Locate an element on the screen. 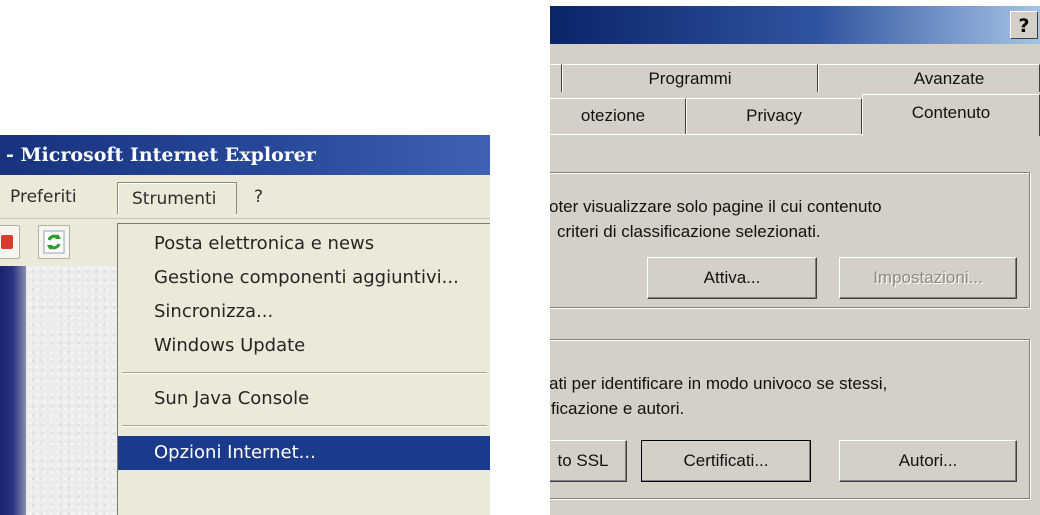 Image resolution: width=1040 pixels, height=515 pixels. clear-ssl-button: to SSL is located at coordinates (588, 461).